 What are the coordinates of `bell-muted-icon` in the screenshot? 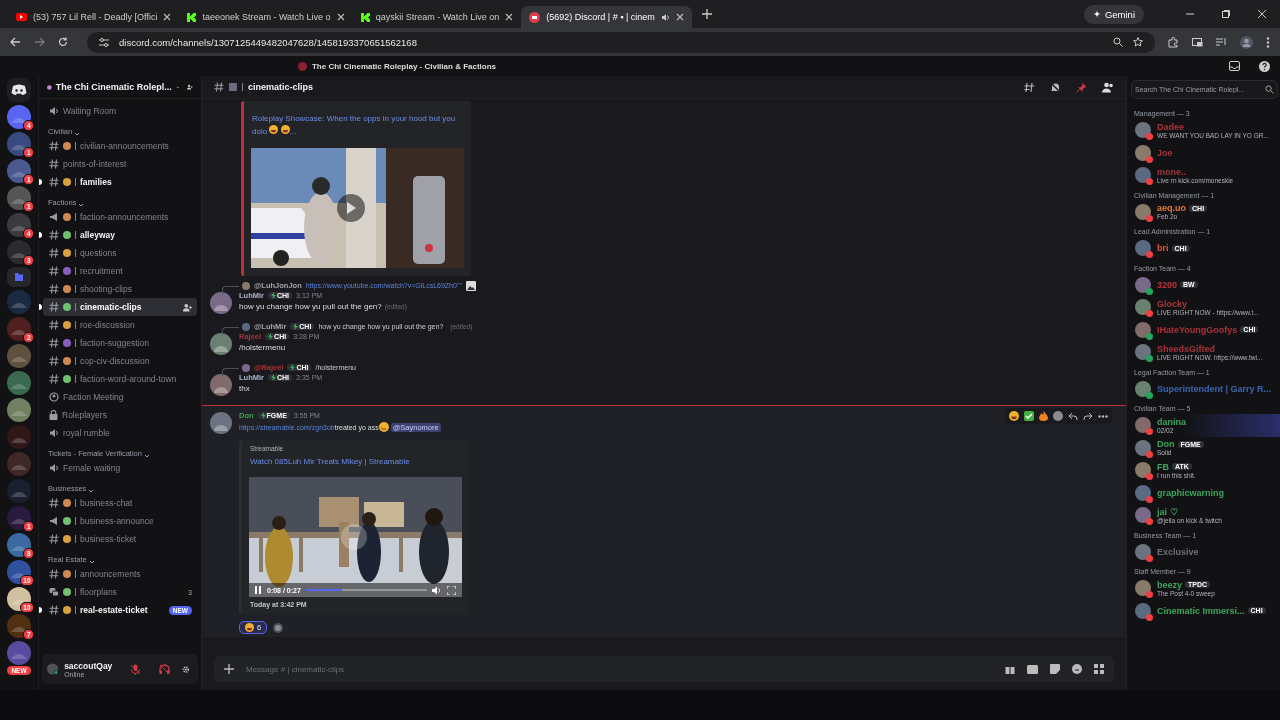 It's located at (1055, 87).